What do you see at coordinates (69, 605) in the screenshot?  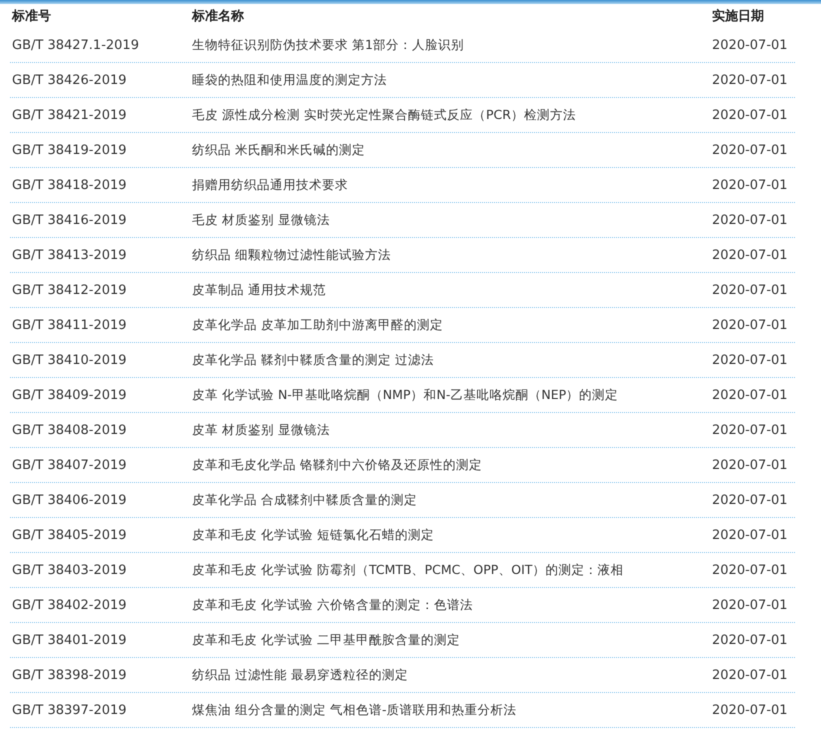 I see `table-cell-text: GB/T 38402-2019` at bounding box center [69, 605].